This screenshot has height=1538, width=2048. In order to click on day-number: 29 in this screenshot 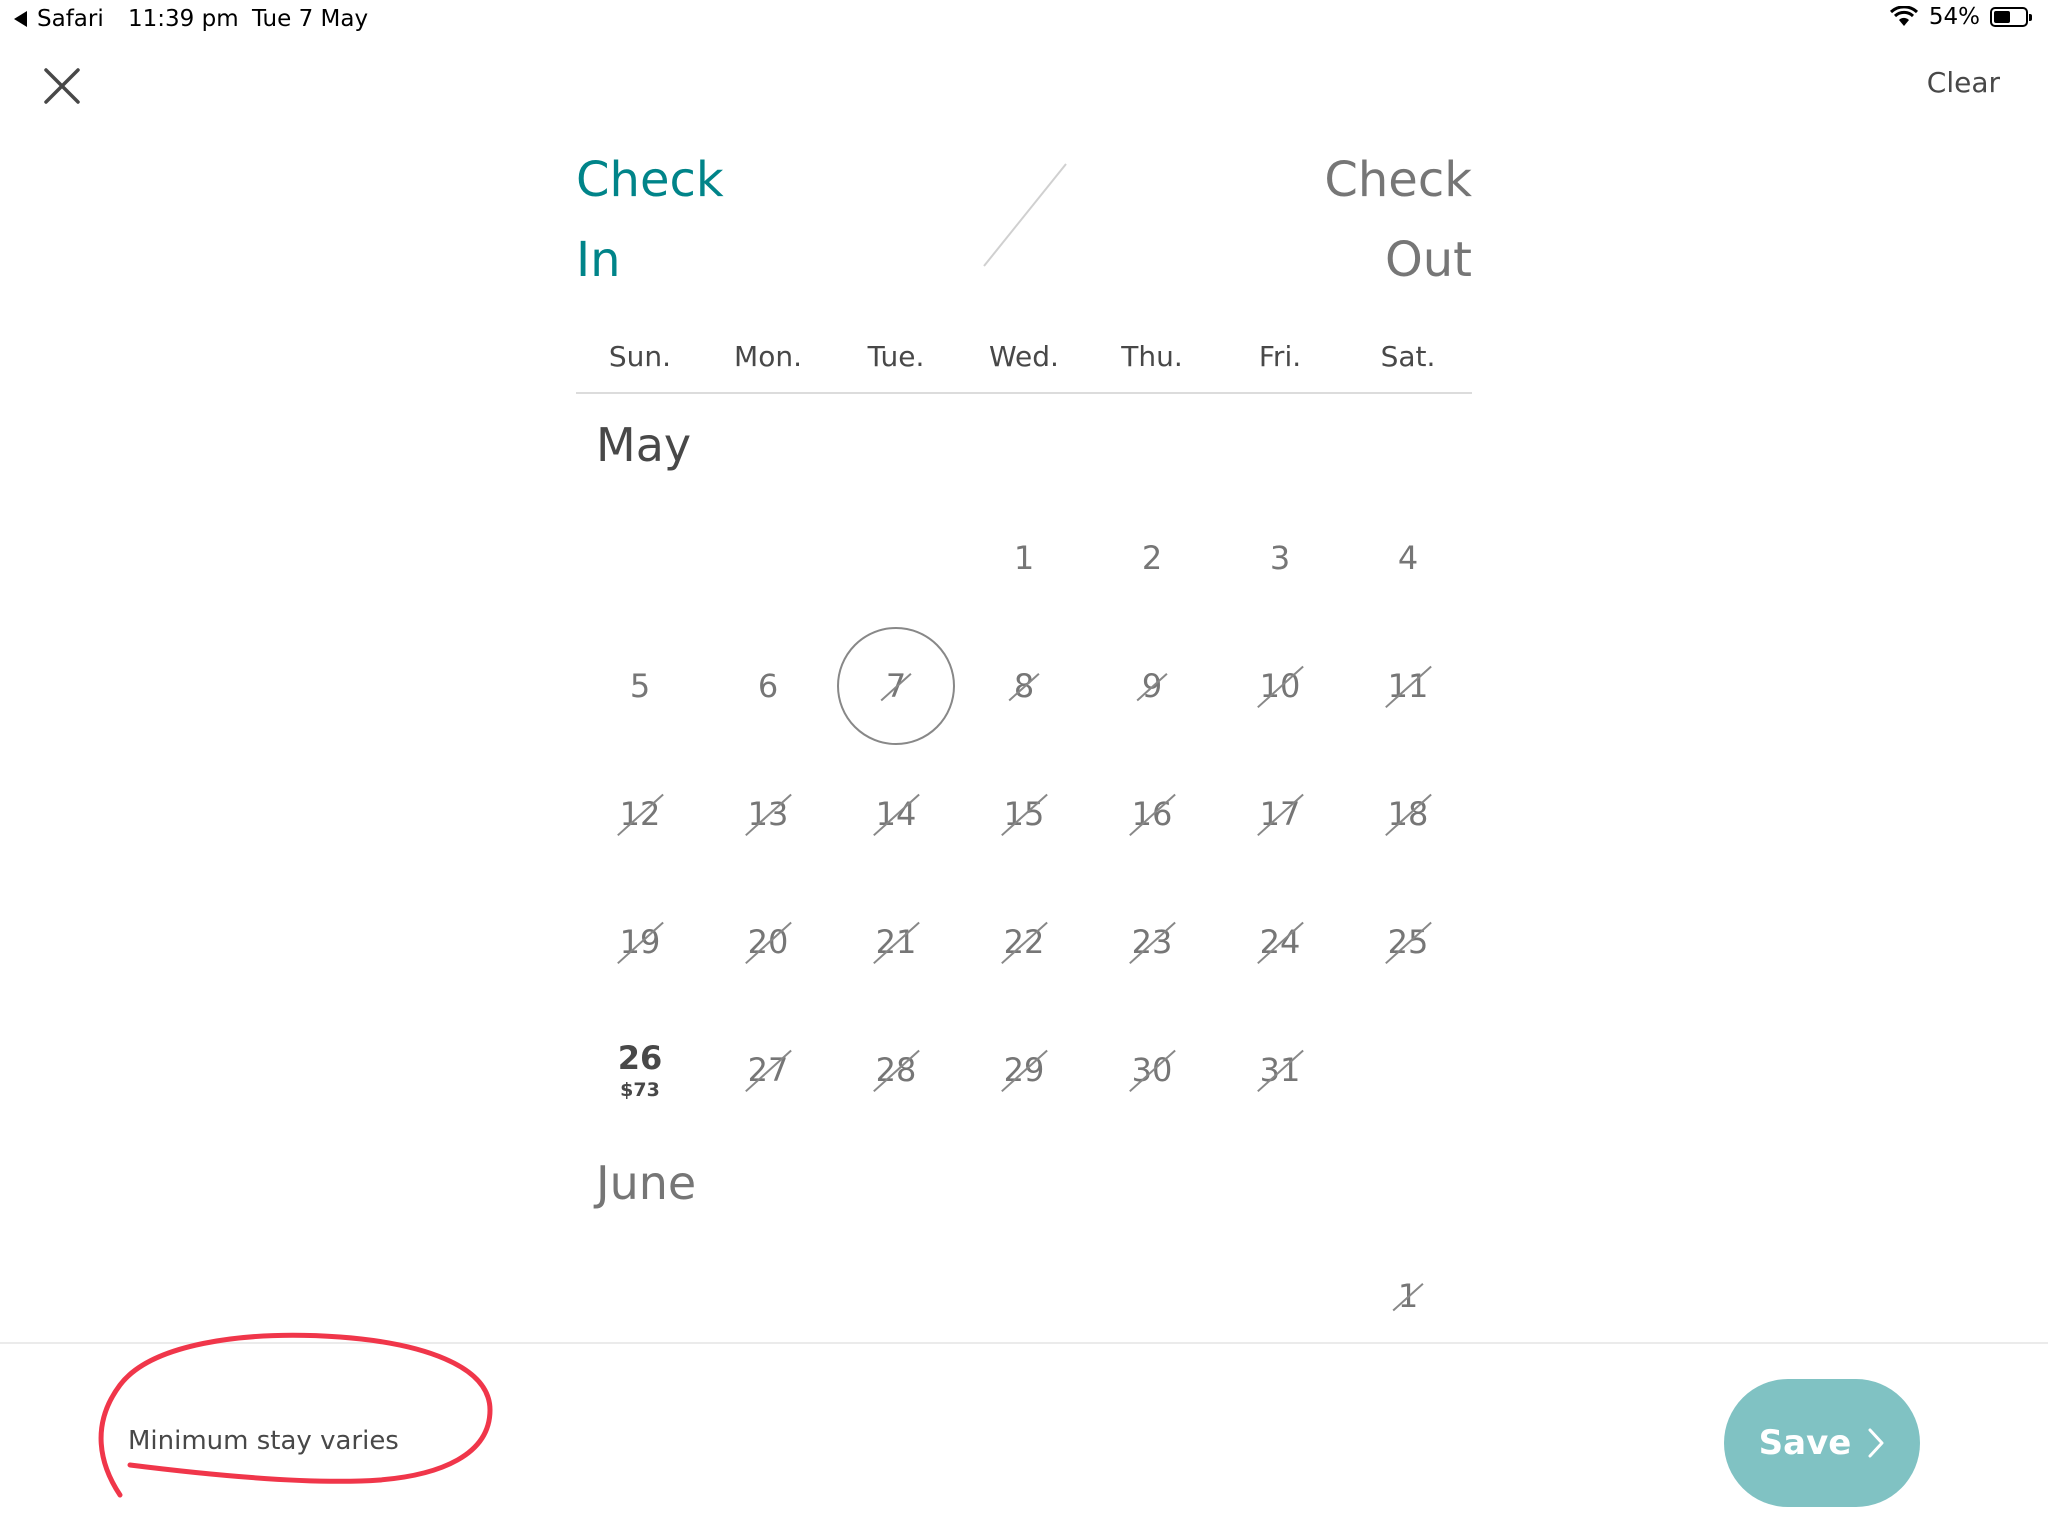, I will do `click(1024, 1070)`.